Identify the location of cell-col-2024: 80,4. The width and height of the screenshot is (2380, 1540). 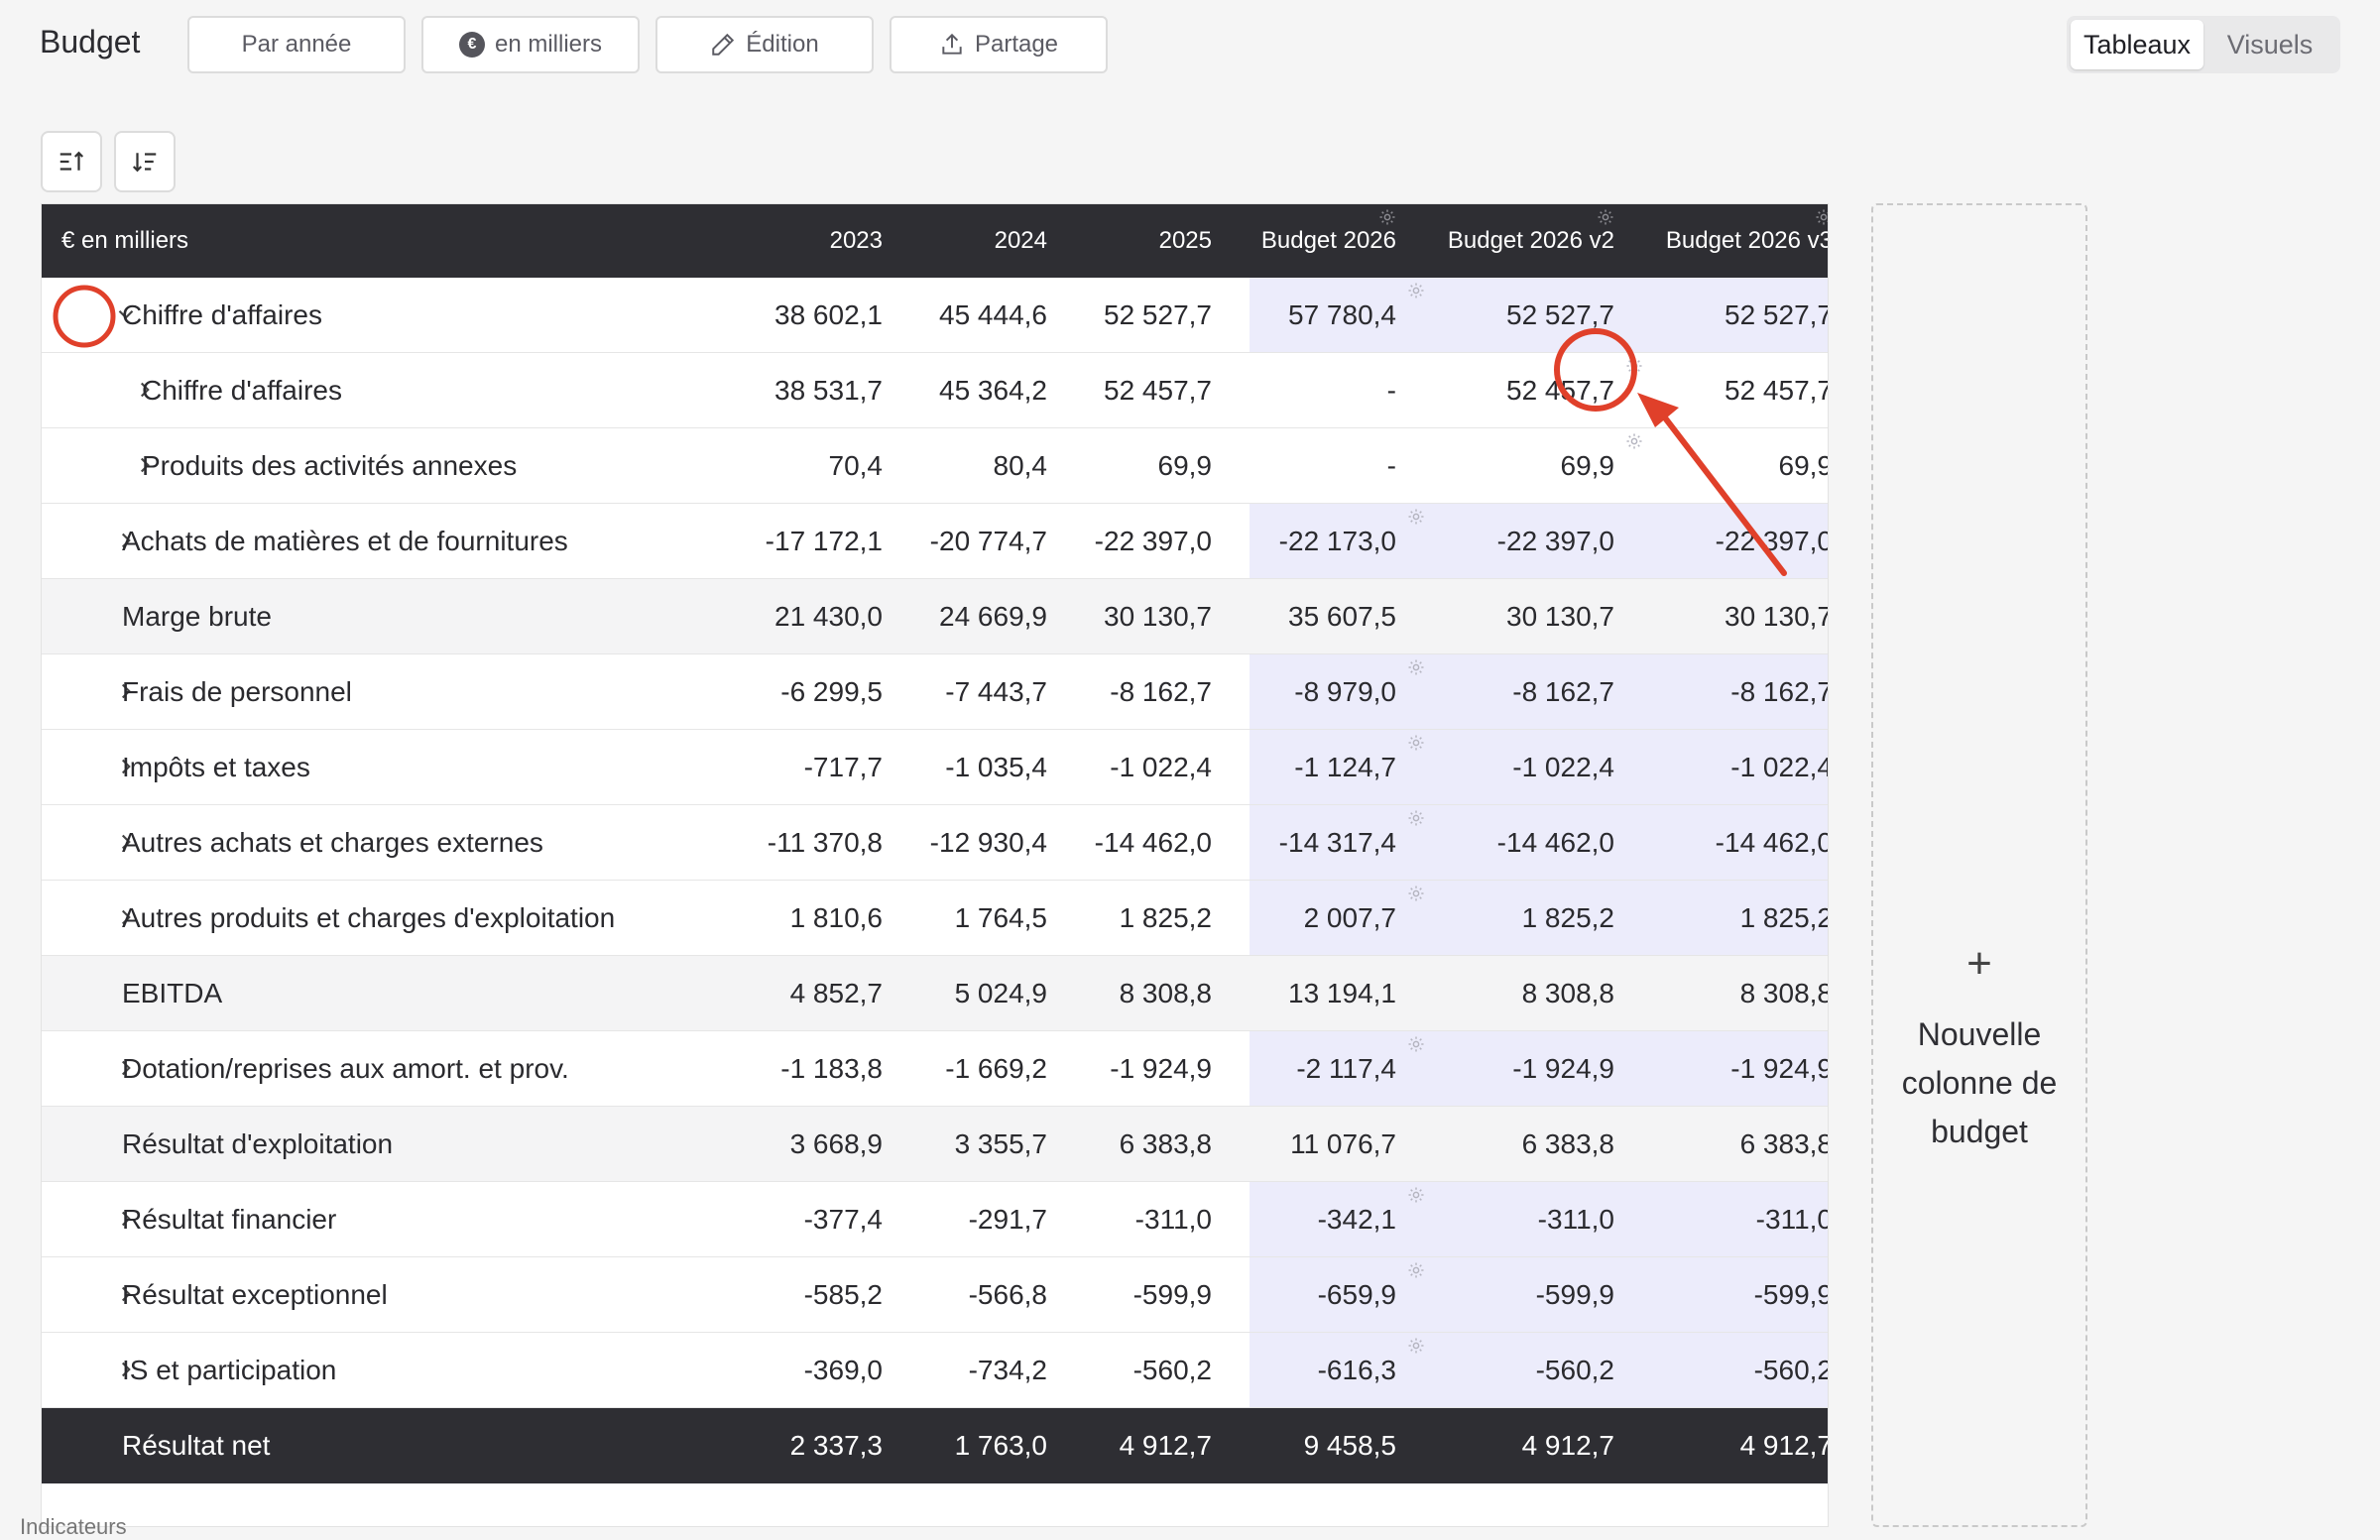
(1020, 465).